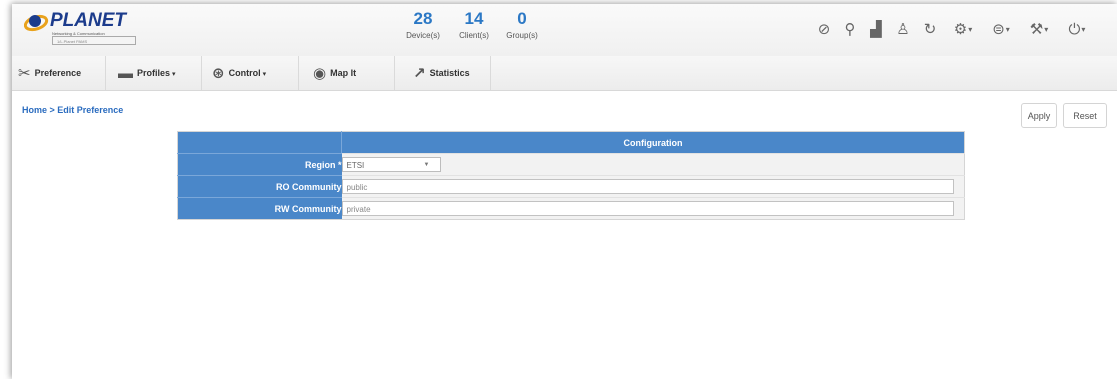  Describe the element at coordinates (474, 18) in the screenshot. I see `client-count-value: 14` at that location.